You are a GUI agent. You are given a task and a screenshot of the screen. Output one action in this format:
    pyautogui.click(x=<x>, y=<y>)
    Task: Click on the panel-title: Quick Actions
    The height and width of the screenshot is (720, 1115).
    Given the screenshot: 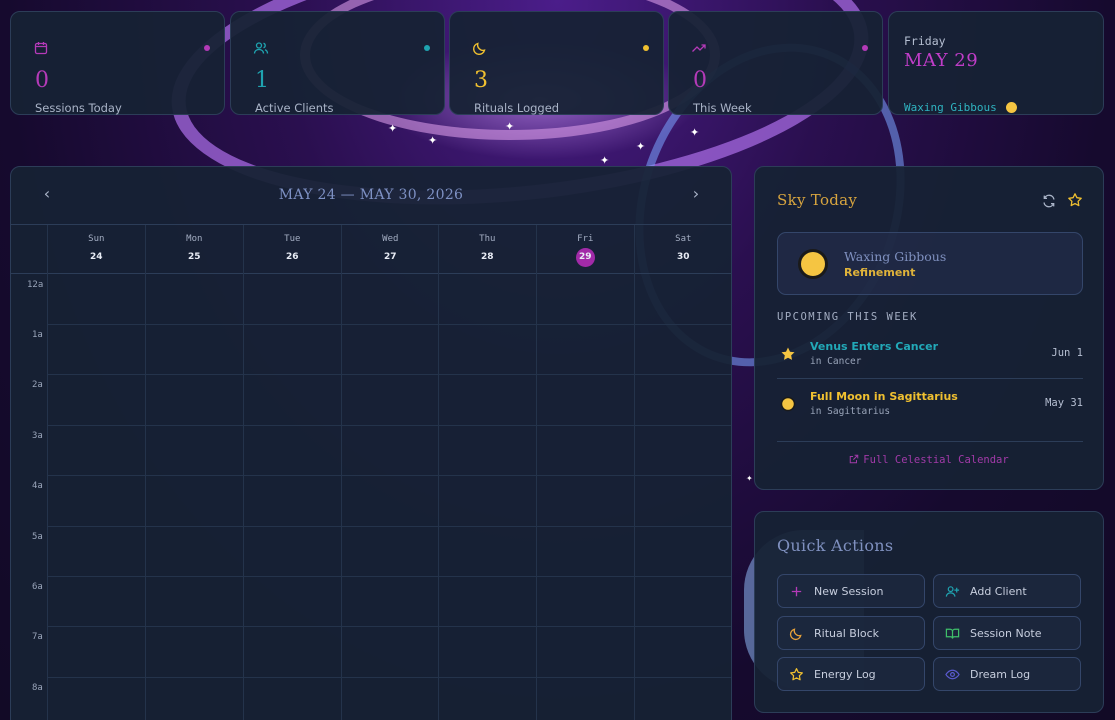 What is the action you would take?
    pyautogui.click(x=835, y=545)
    